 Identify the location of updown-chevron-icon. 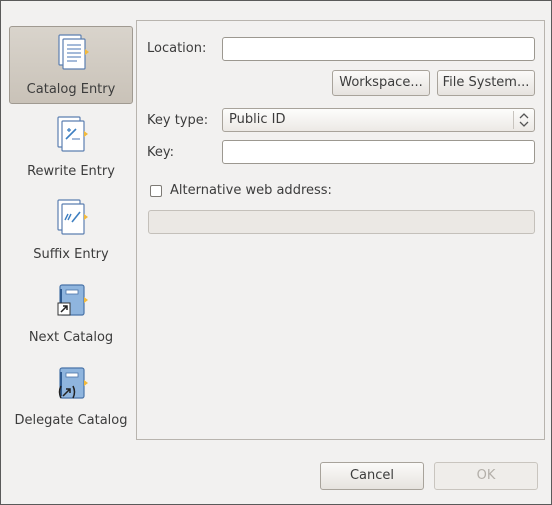
(523, 120).